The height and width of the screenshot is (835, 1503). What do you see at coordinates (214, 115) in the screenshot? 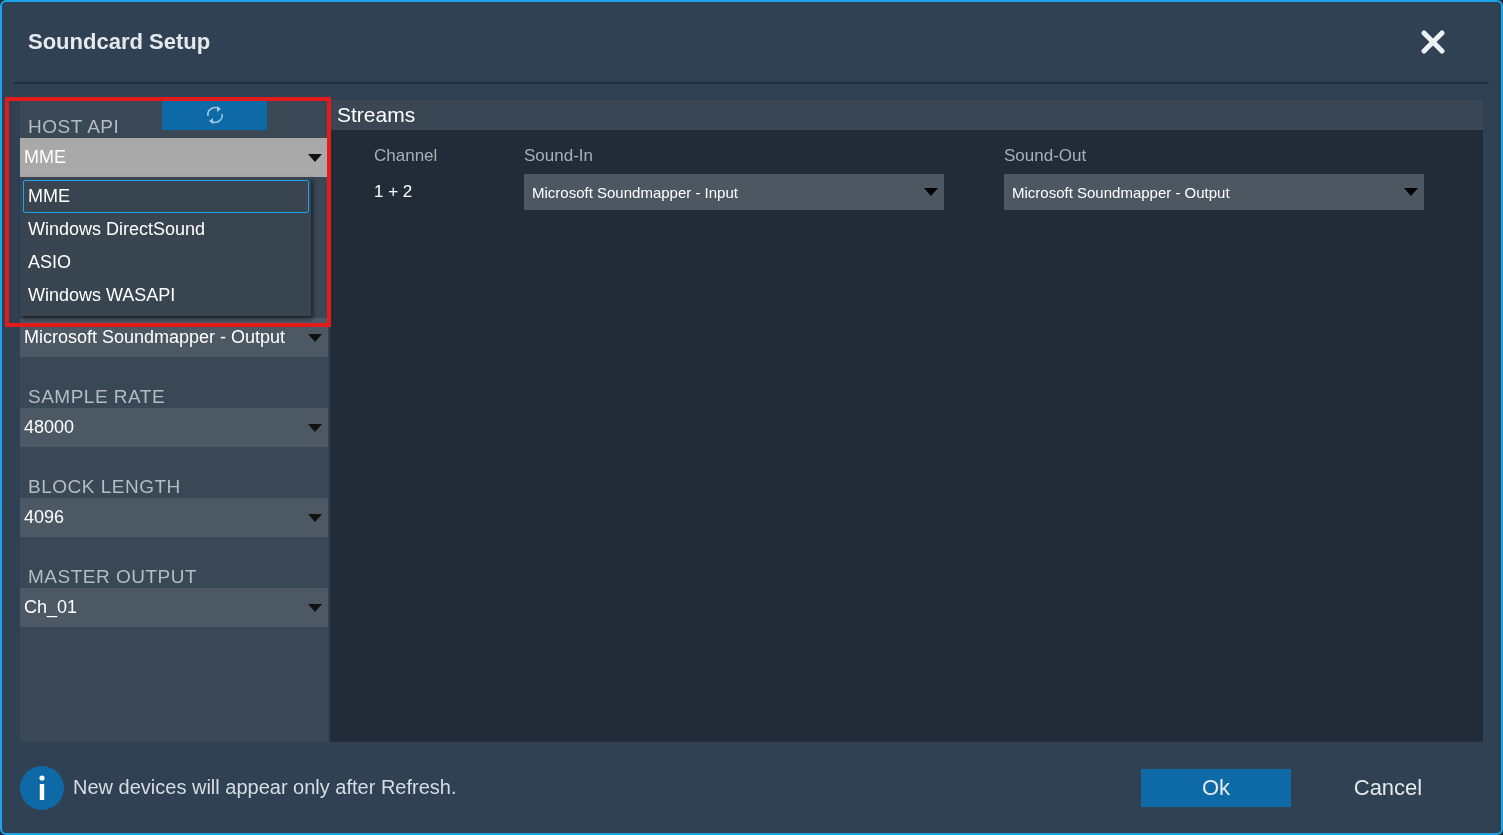
I see `refresh-icon` at bounding box center [214, 115].